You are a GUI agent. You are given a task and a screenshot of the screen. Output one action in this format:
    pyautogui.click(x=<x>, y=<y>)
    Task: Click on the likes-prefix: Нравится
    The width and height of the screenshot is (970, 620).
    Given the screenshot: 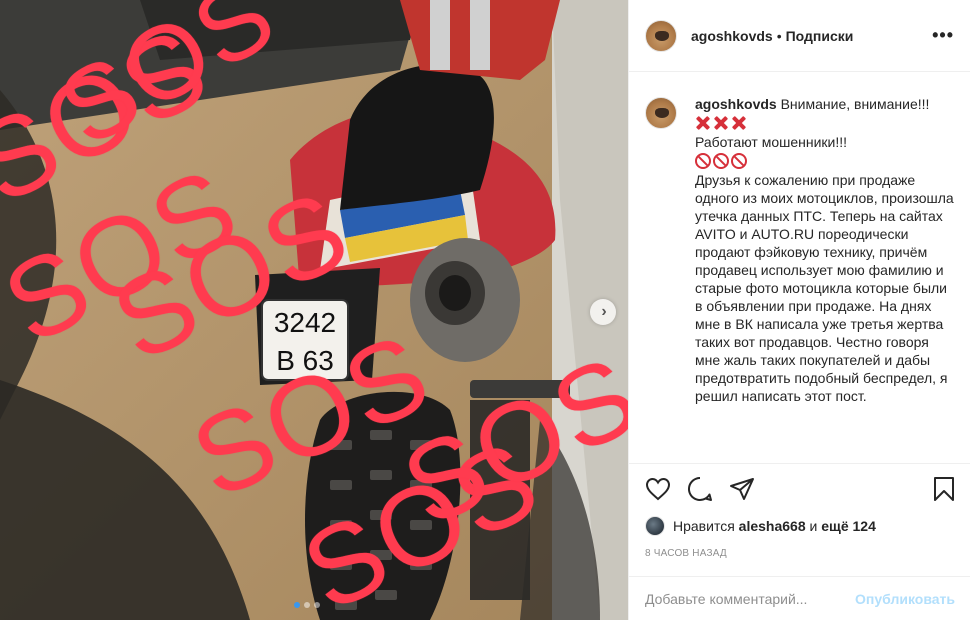 What is the action you would take?
    pyautogui.click(x=704, y=526)
    